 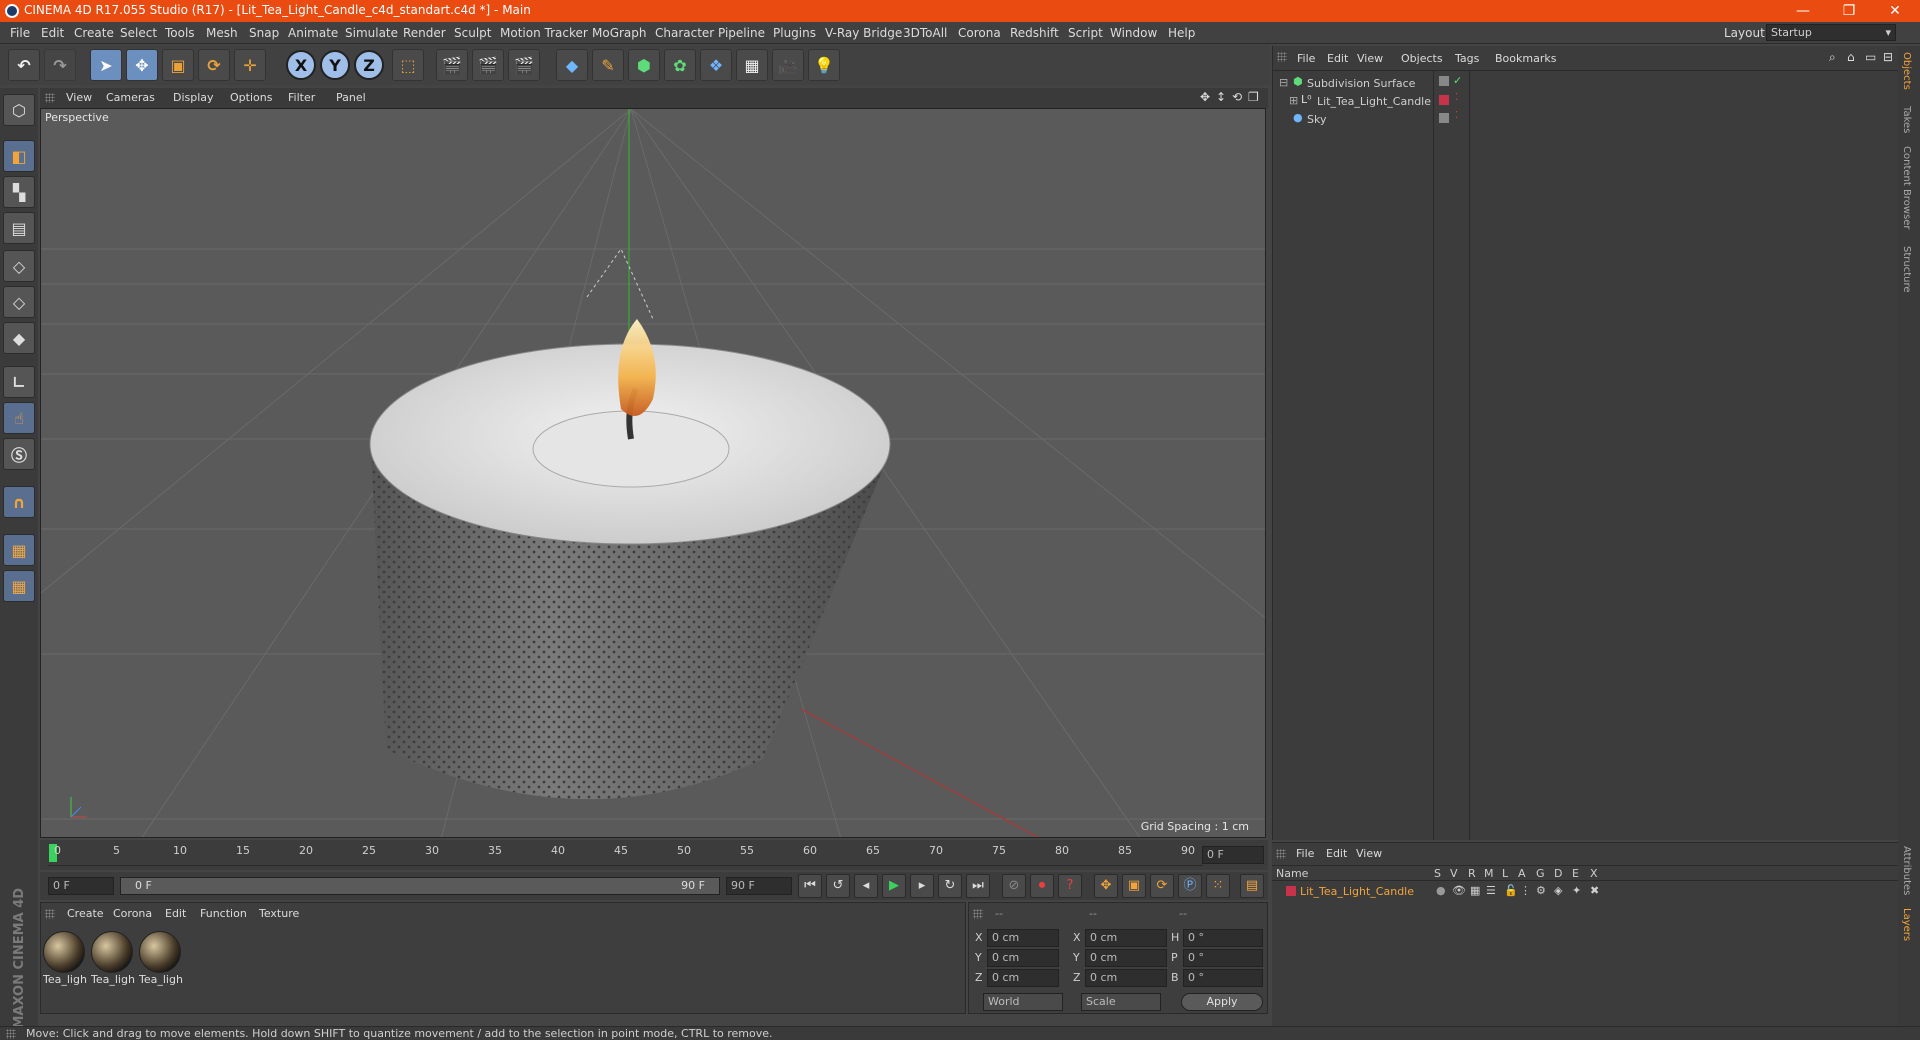 I want to click on menu-select: Select, so click(x=138, y=33).